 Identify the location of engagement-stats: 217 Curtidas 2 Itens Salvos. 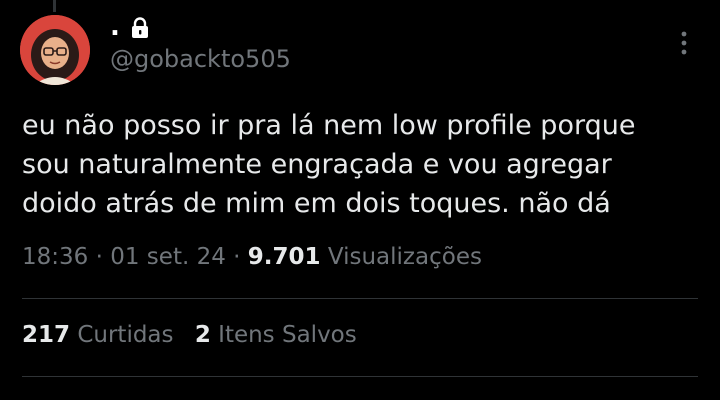
(189, 335).